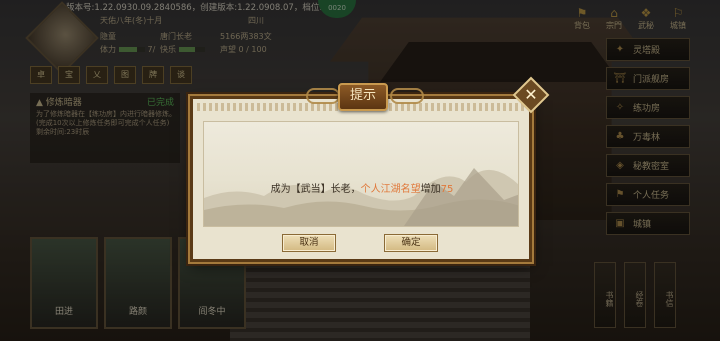 The width and height of the screenshot is (720, 341). What do you see at coordinates (362, 189) in the screenshot?
I see `dialog-message: 成为【武当】长老，个人江湖名望增加75` at bounding box center [362, 189].